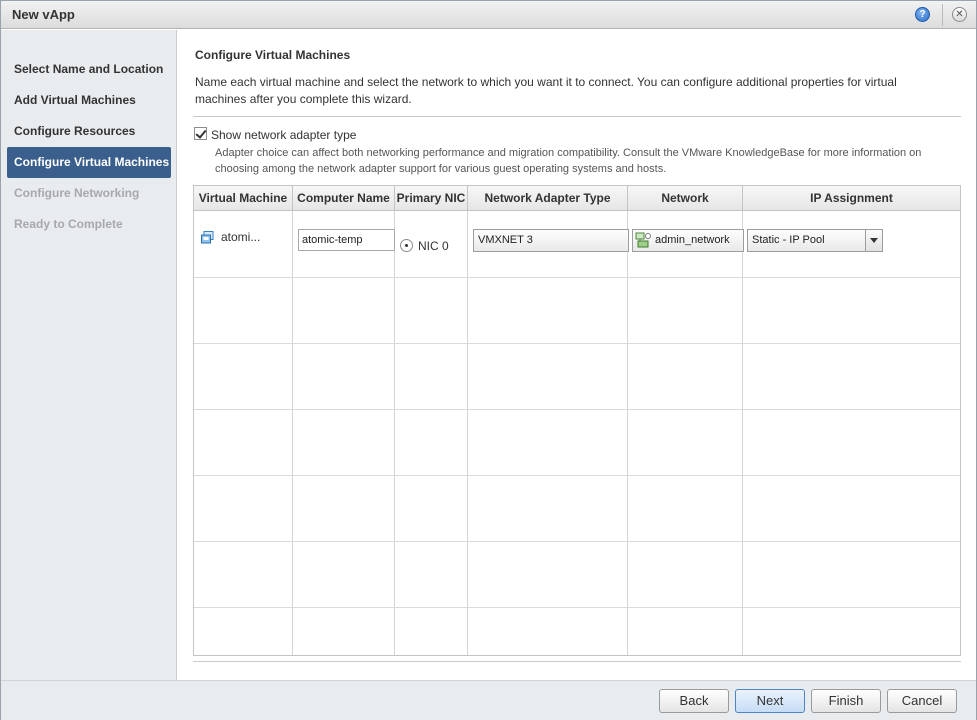 The image size is (977, 720). I want to click on col-header-network-adapter-type: Network Adapter Type, so click(548, 198).